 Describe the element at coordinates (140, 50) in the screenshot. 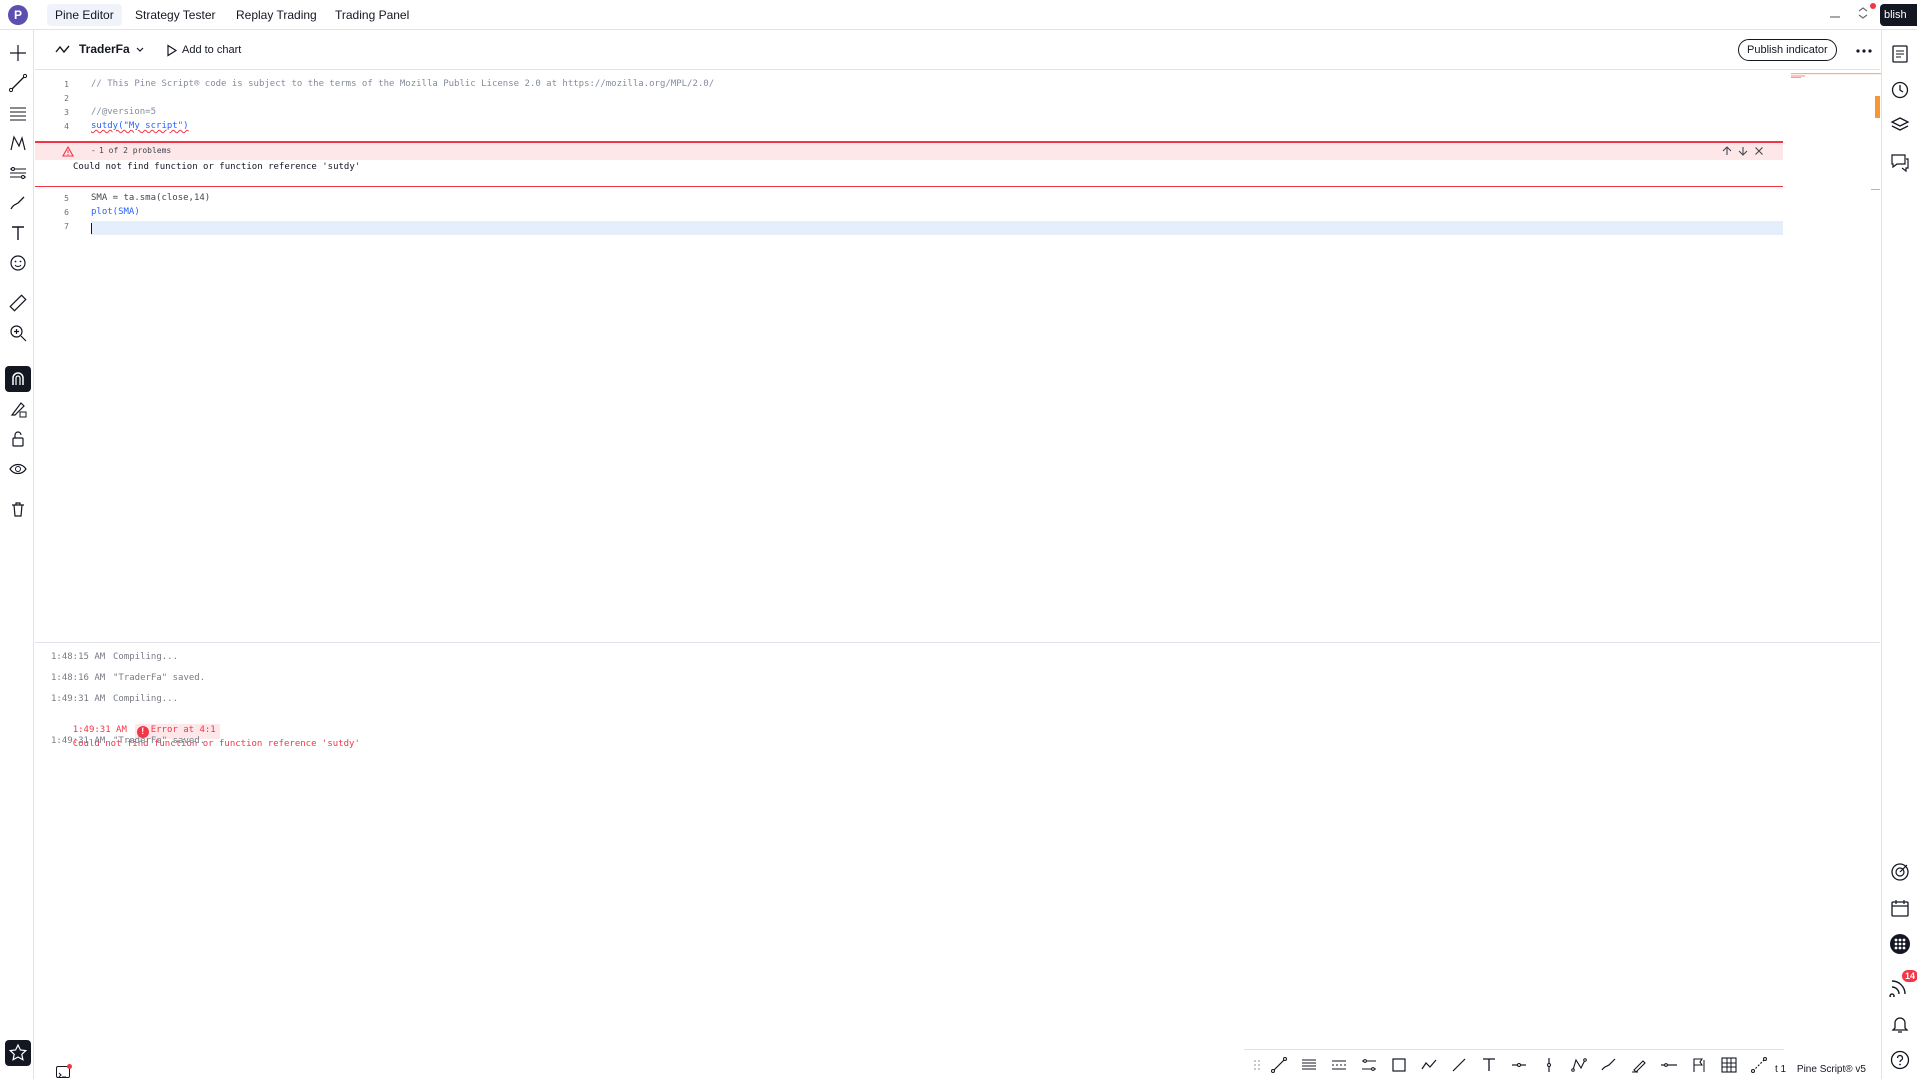

I see `chevron-down-icon` at that location.